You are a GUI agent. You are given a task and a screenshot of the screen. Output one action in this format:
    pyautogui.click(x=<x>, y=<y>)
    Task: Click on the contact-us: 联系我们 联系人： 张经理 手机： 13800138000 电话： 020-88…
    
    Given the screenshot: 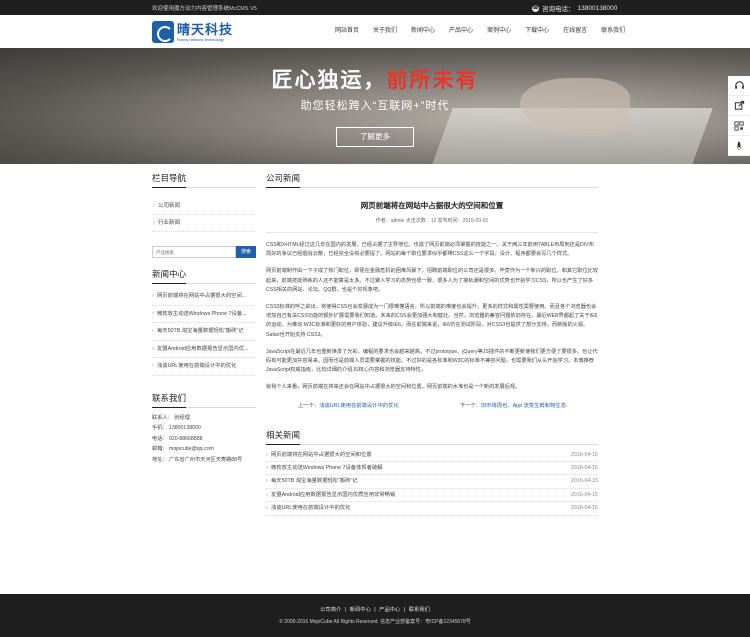 What is the action you would take?
    pyautogui.click(x=204, y=429)
    